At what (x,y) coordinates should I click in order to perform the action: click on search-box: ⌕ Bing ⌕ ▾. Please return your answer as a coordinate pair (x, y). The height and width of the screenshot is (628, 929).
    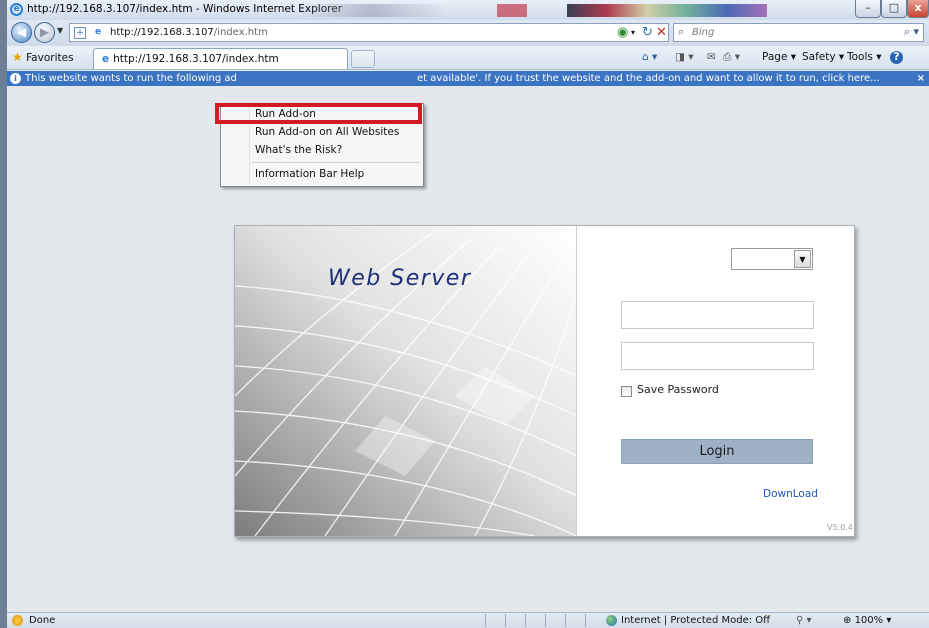
    Looking at the image, I should click on (798, 32).